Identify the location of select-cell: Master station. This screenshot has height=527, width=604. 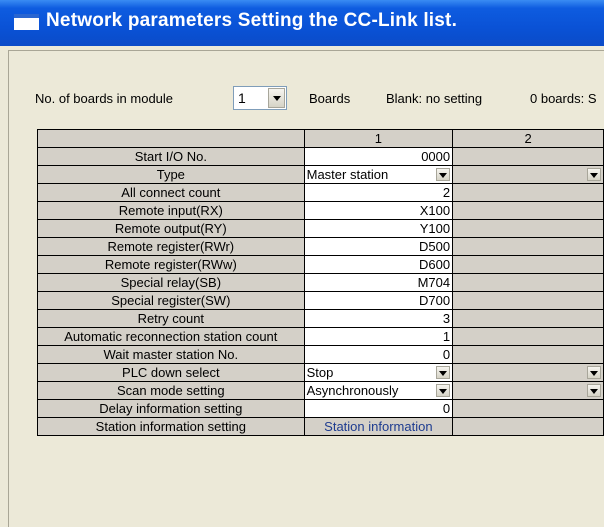
(378, 174).